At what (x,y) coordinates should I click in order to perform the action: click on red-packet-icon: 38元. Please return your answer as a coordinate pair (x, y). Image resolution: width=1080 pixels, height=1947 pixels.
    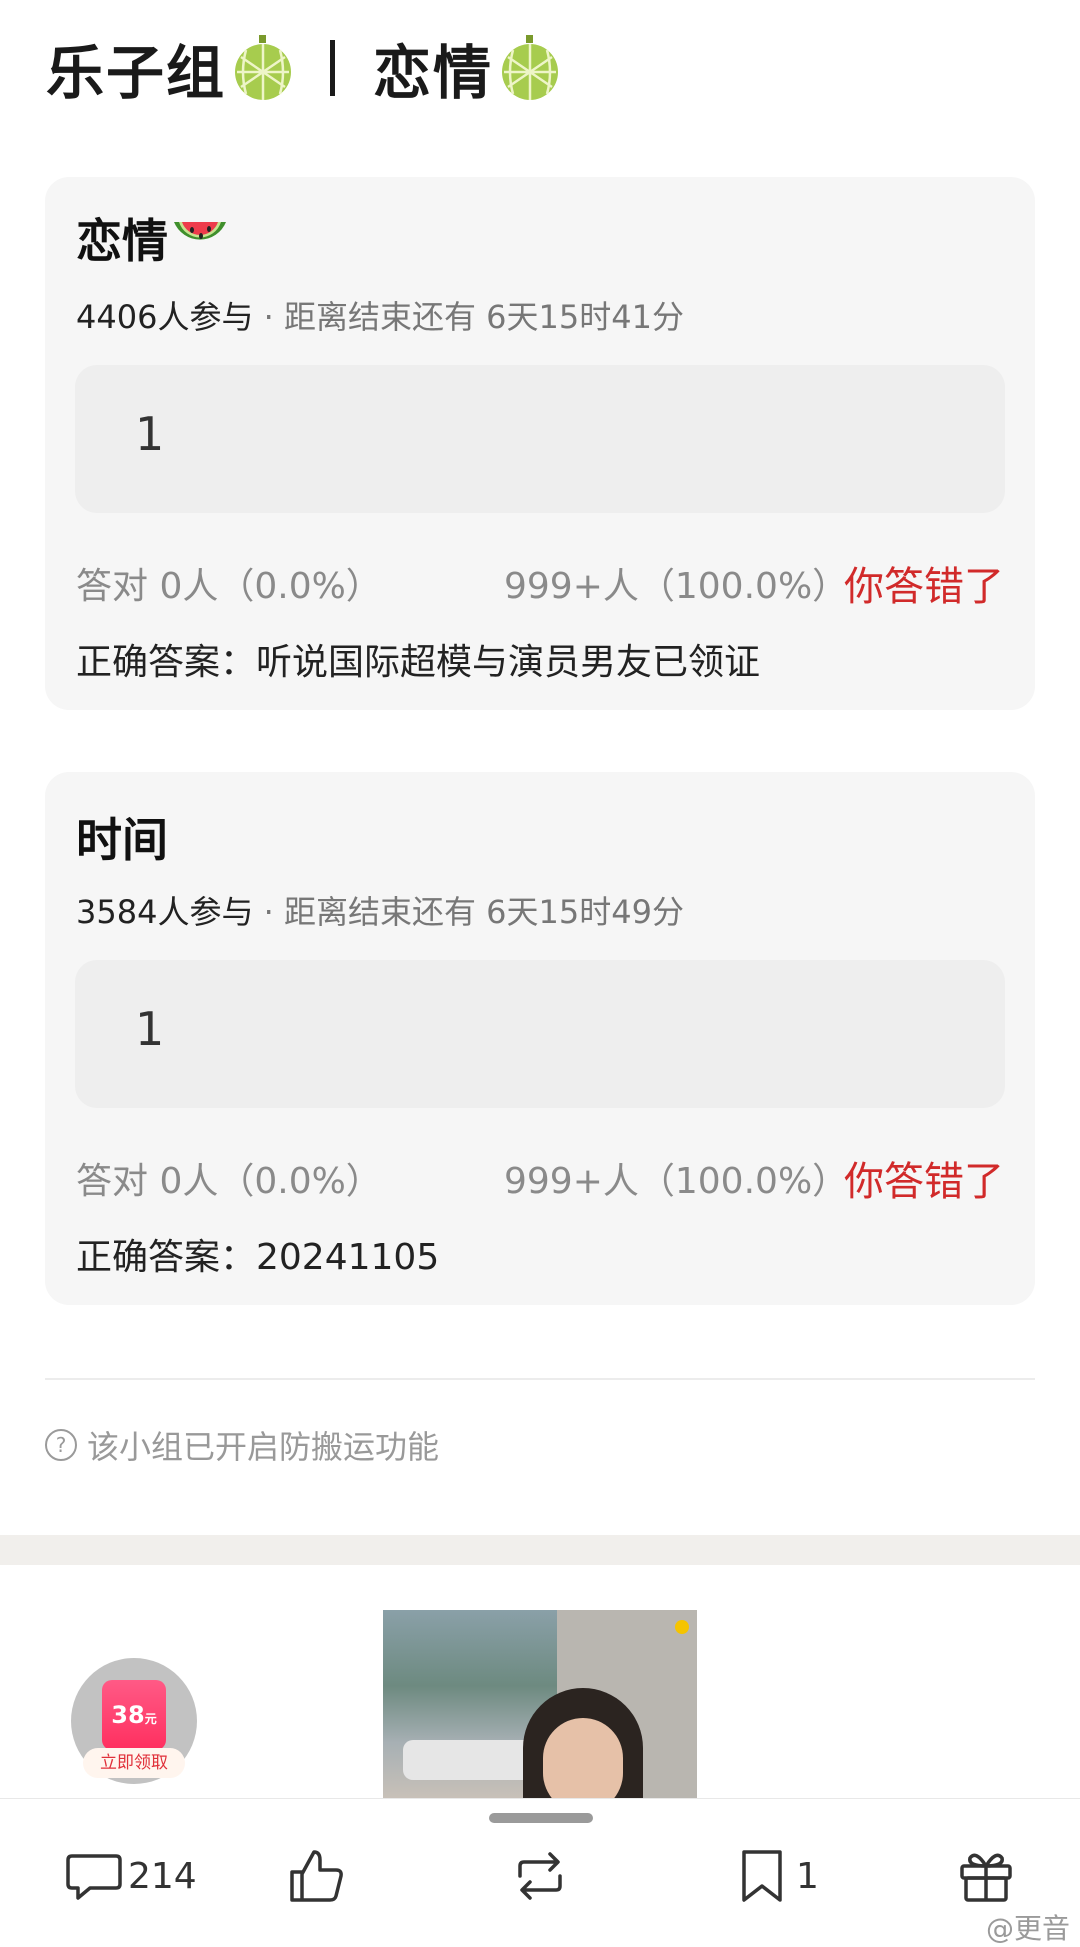
    Looking at the image, I should click on (134, 1715).